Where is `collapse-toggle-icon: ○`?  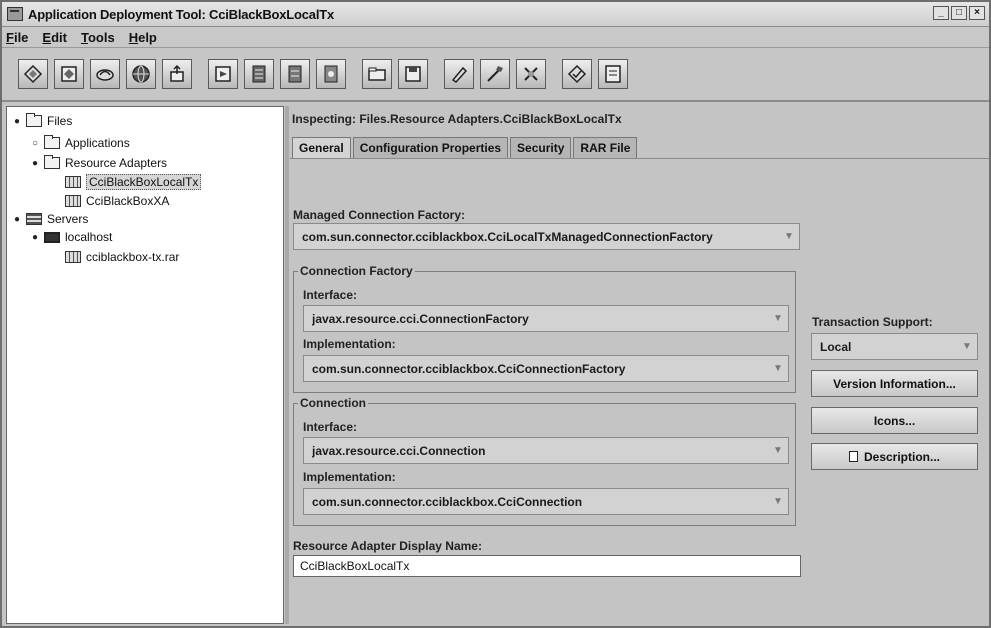
collapse-toggle-icon: ○ is located at coordinates (35, 143).